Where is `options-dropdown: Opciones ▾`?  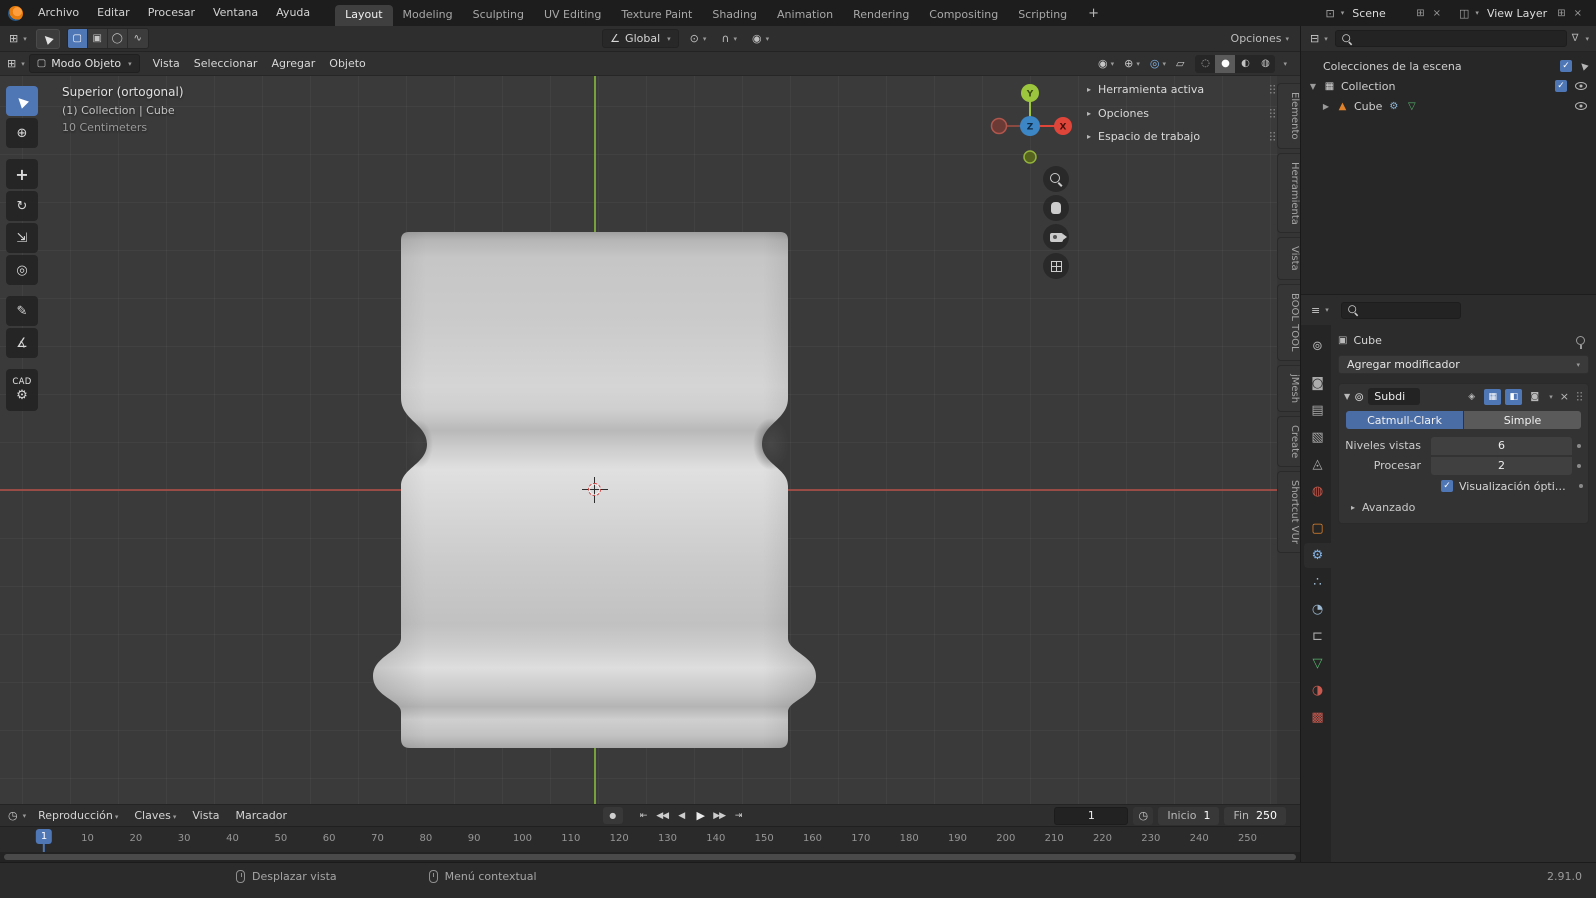
options-dropdown: Opciones ▾ is located at coordinates (1260, 39).